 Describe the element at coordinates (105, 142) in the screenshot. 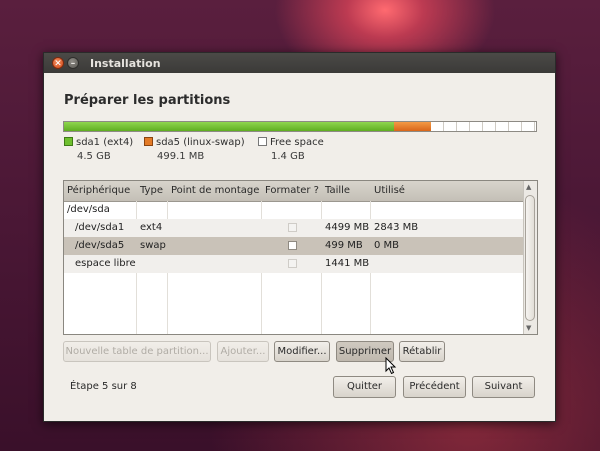

I see `legend-label: sda1 (ext4)` at that location.